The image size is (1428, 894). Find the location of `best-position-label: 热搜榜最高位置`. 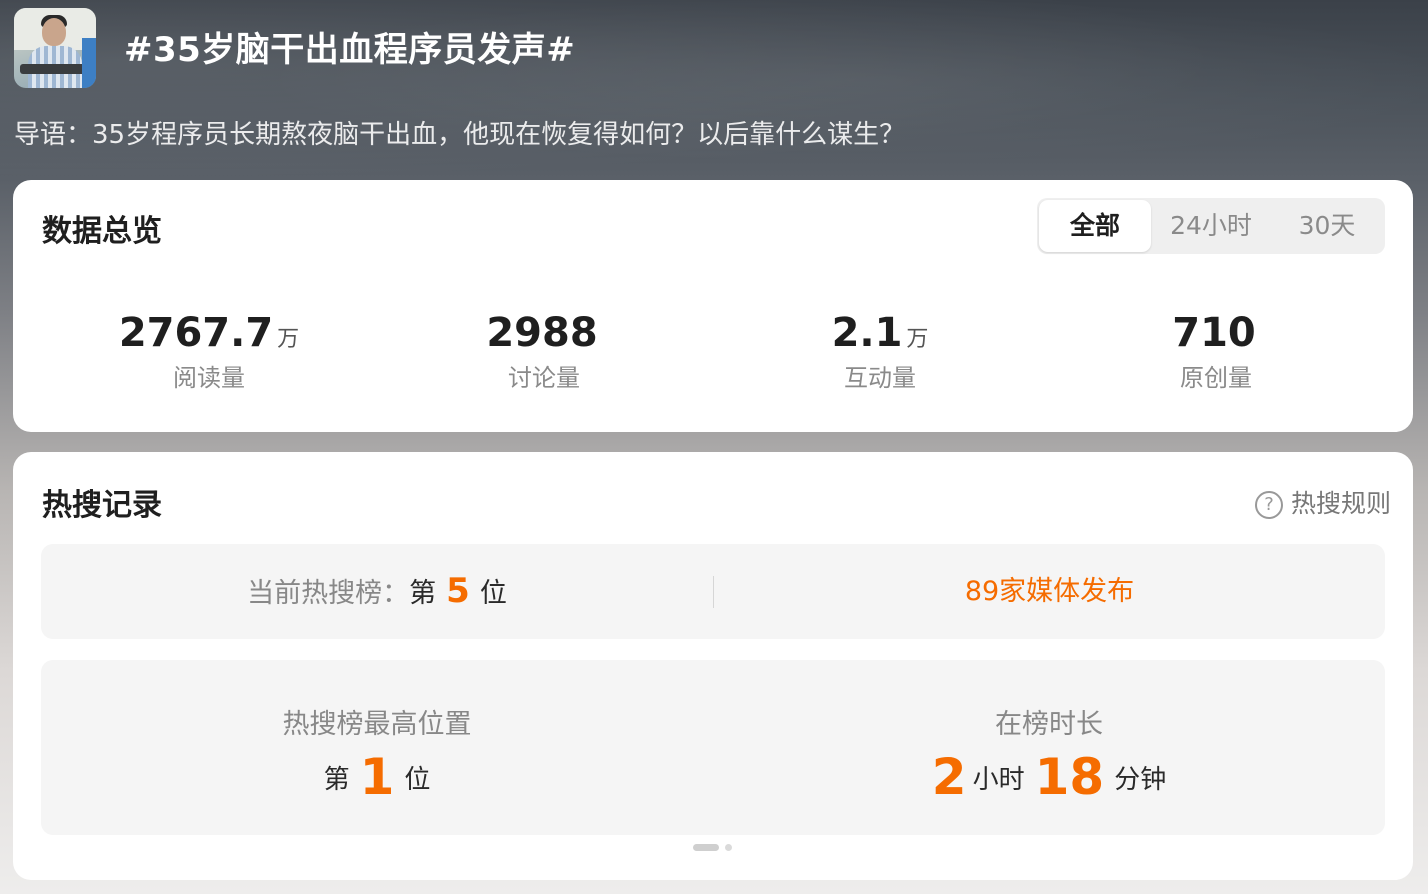

best-position-label: 热搜榜最高位置 is located at coordinates (377, 724).